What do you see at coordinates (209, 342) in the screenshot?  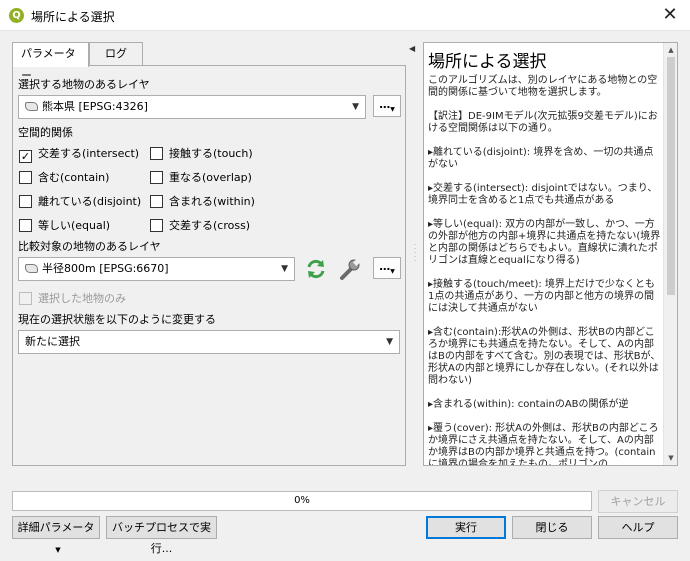 I see `selection-method-combo: 新たに選択 ▼` at bounding box center [209, 342].